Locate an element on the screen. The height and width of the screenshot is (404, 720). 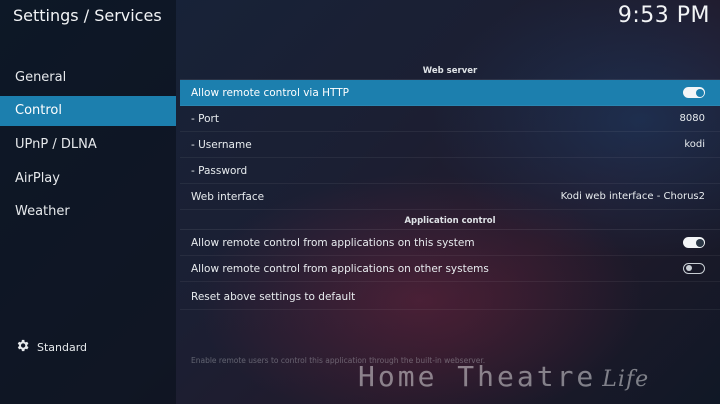
settings-level-label: Standard is located at coordinates (62, 347).